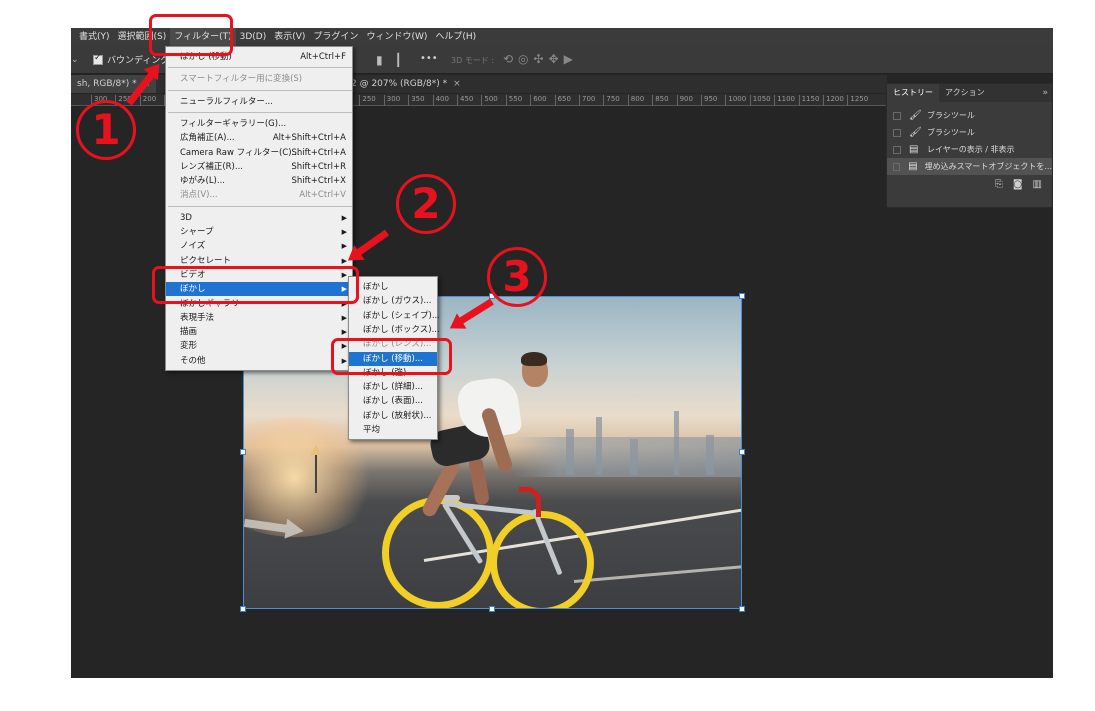 The width and height of the screenshot is (1095, 711). Describe the element at coordinates (735, 100) in the screenshot. I see `ruler-tick: 1000` at that location.